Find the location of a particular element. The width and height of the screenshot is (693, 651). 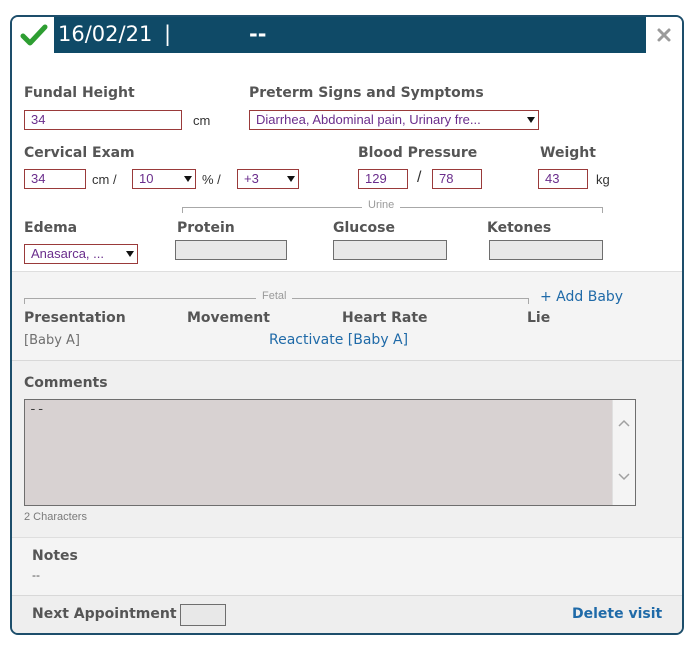

effacement-select: 10 is located at coordinates (164, 179).